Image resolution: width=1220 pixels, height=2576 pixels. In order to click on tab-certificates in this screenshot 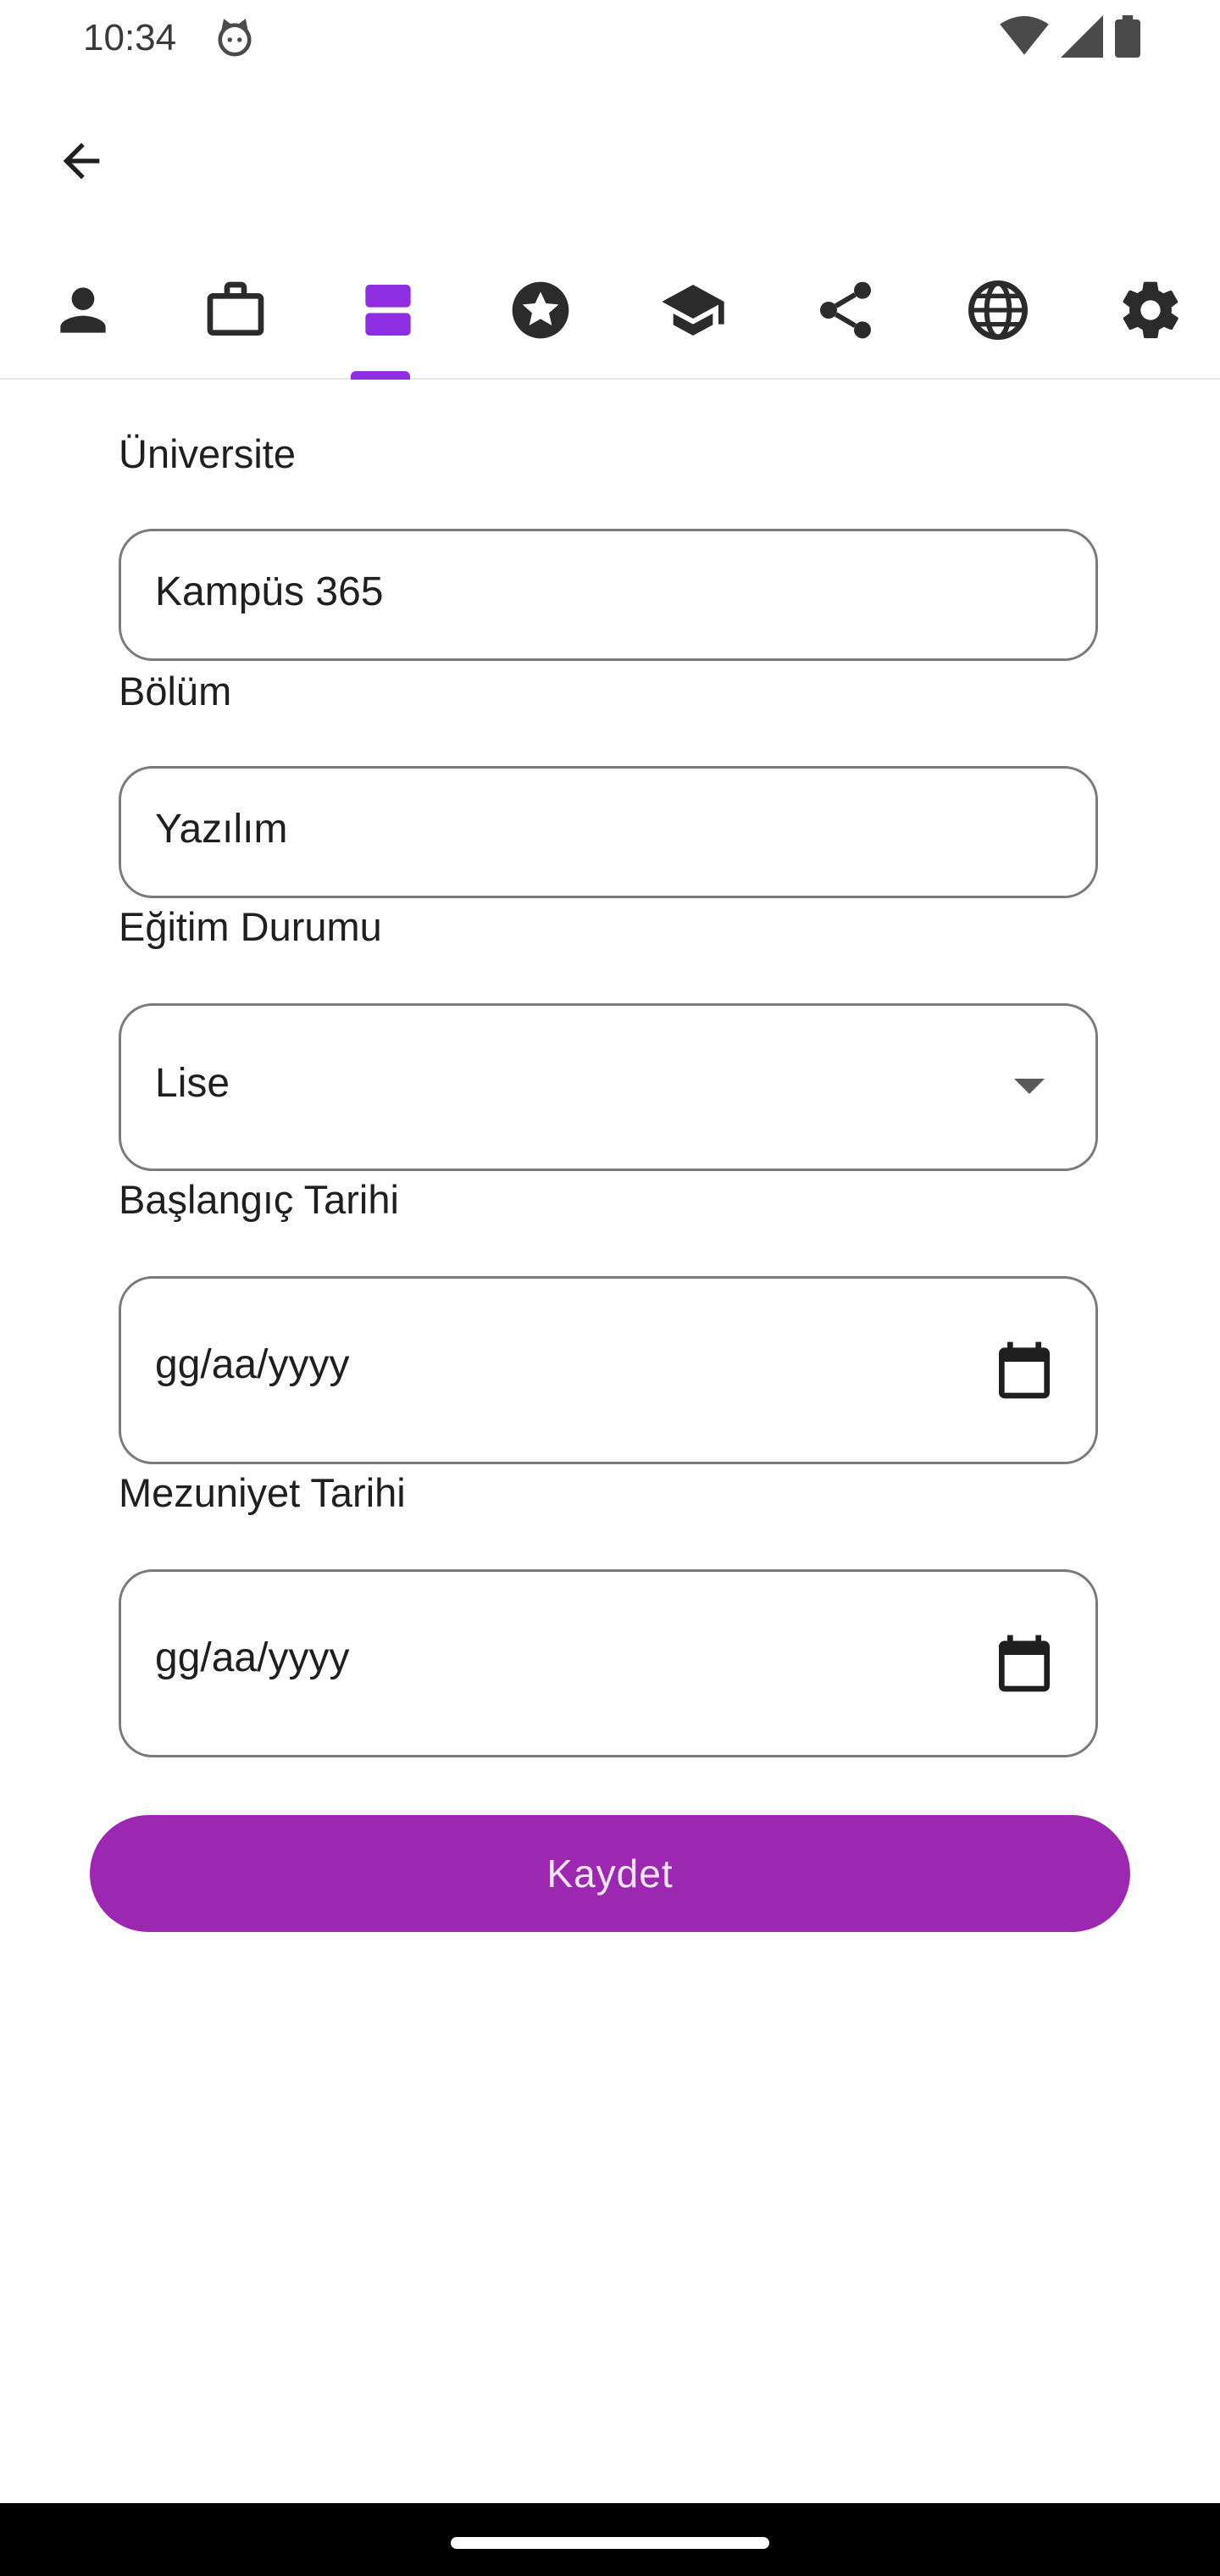, I will do `click(693, 316)`.